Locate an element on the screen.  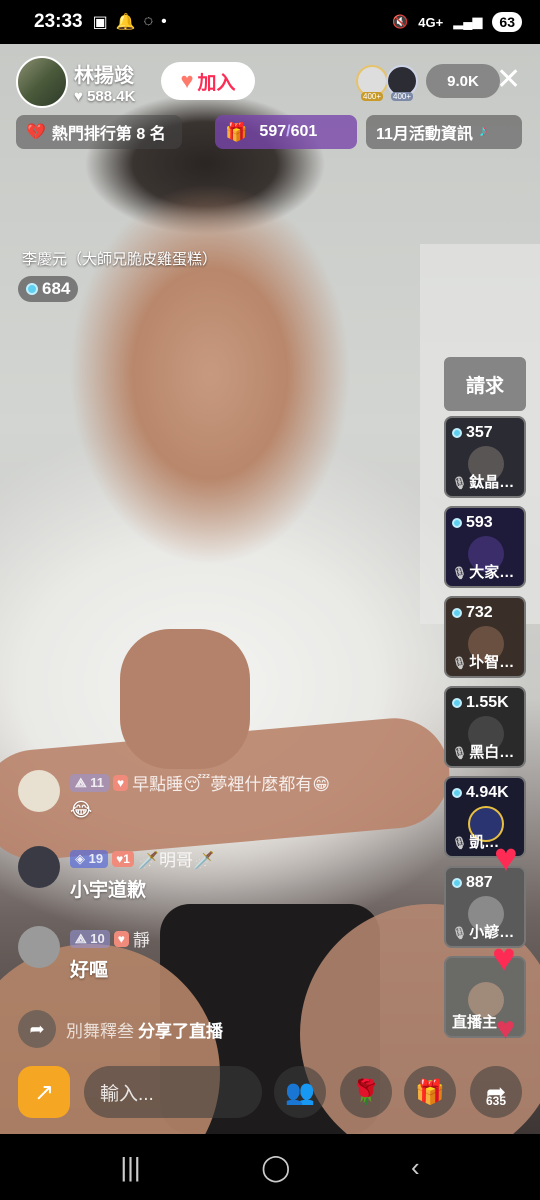
guest-slot-count-value: 357 is located at coordinates (479, 432).